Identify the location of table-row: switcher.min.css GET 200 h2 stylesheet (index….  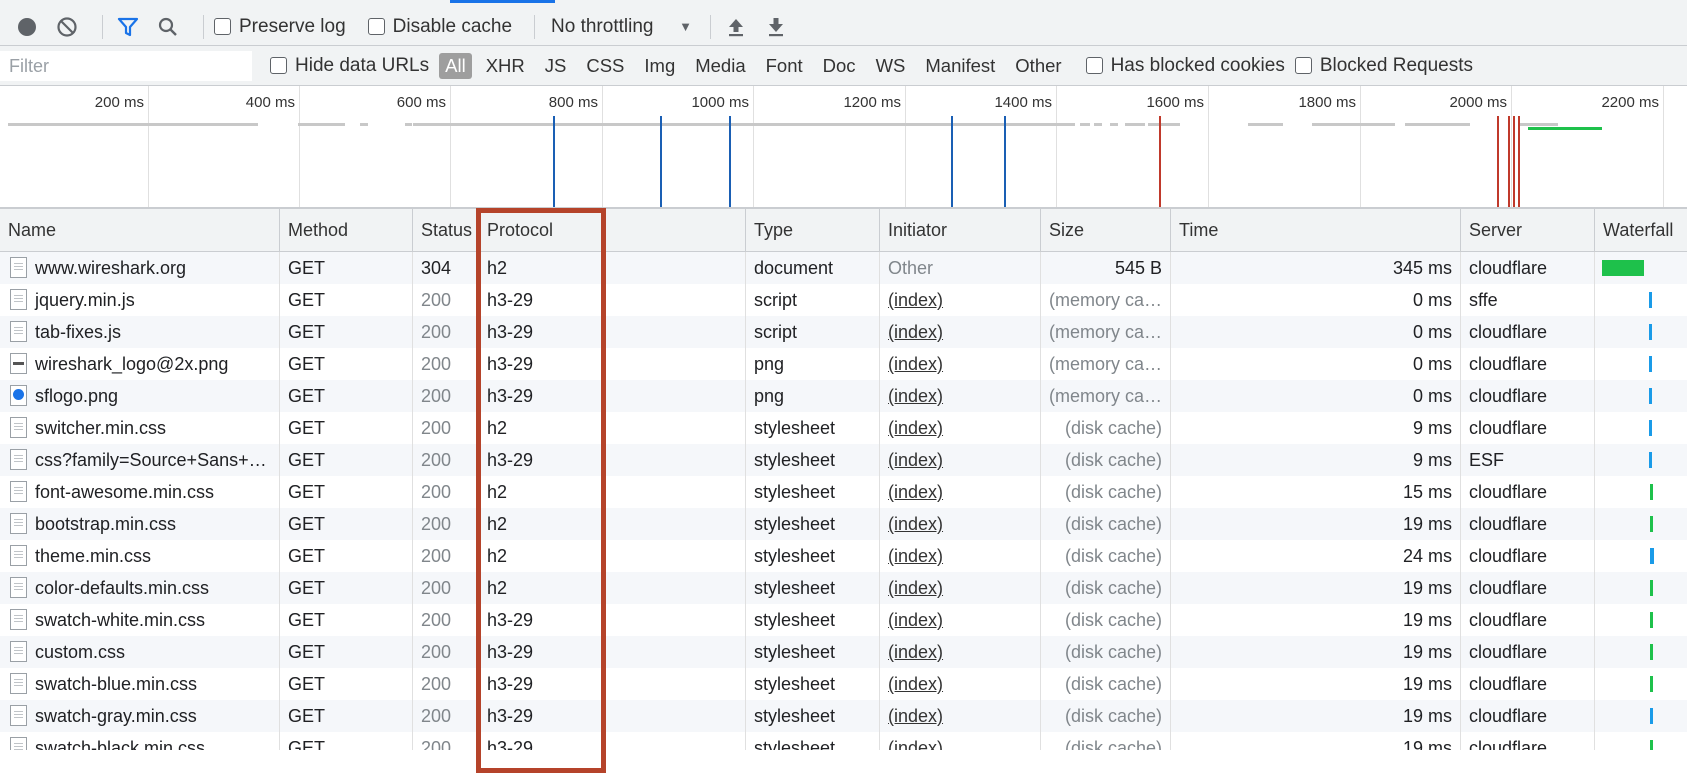
(843, 428).